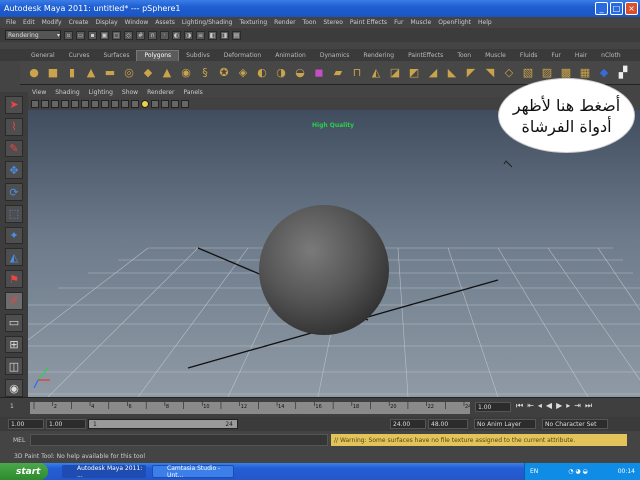  Describe the element at coordinates (155, 103) in the screenshot. I see `shadows-icon` at that location.